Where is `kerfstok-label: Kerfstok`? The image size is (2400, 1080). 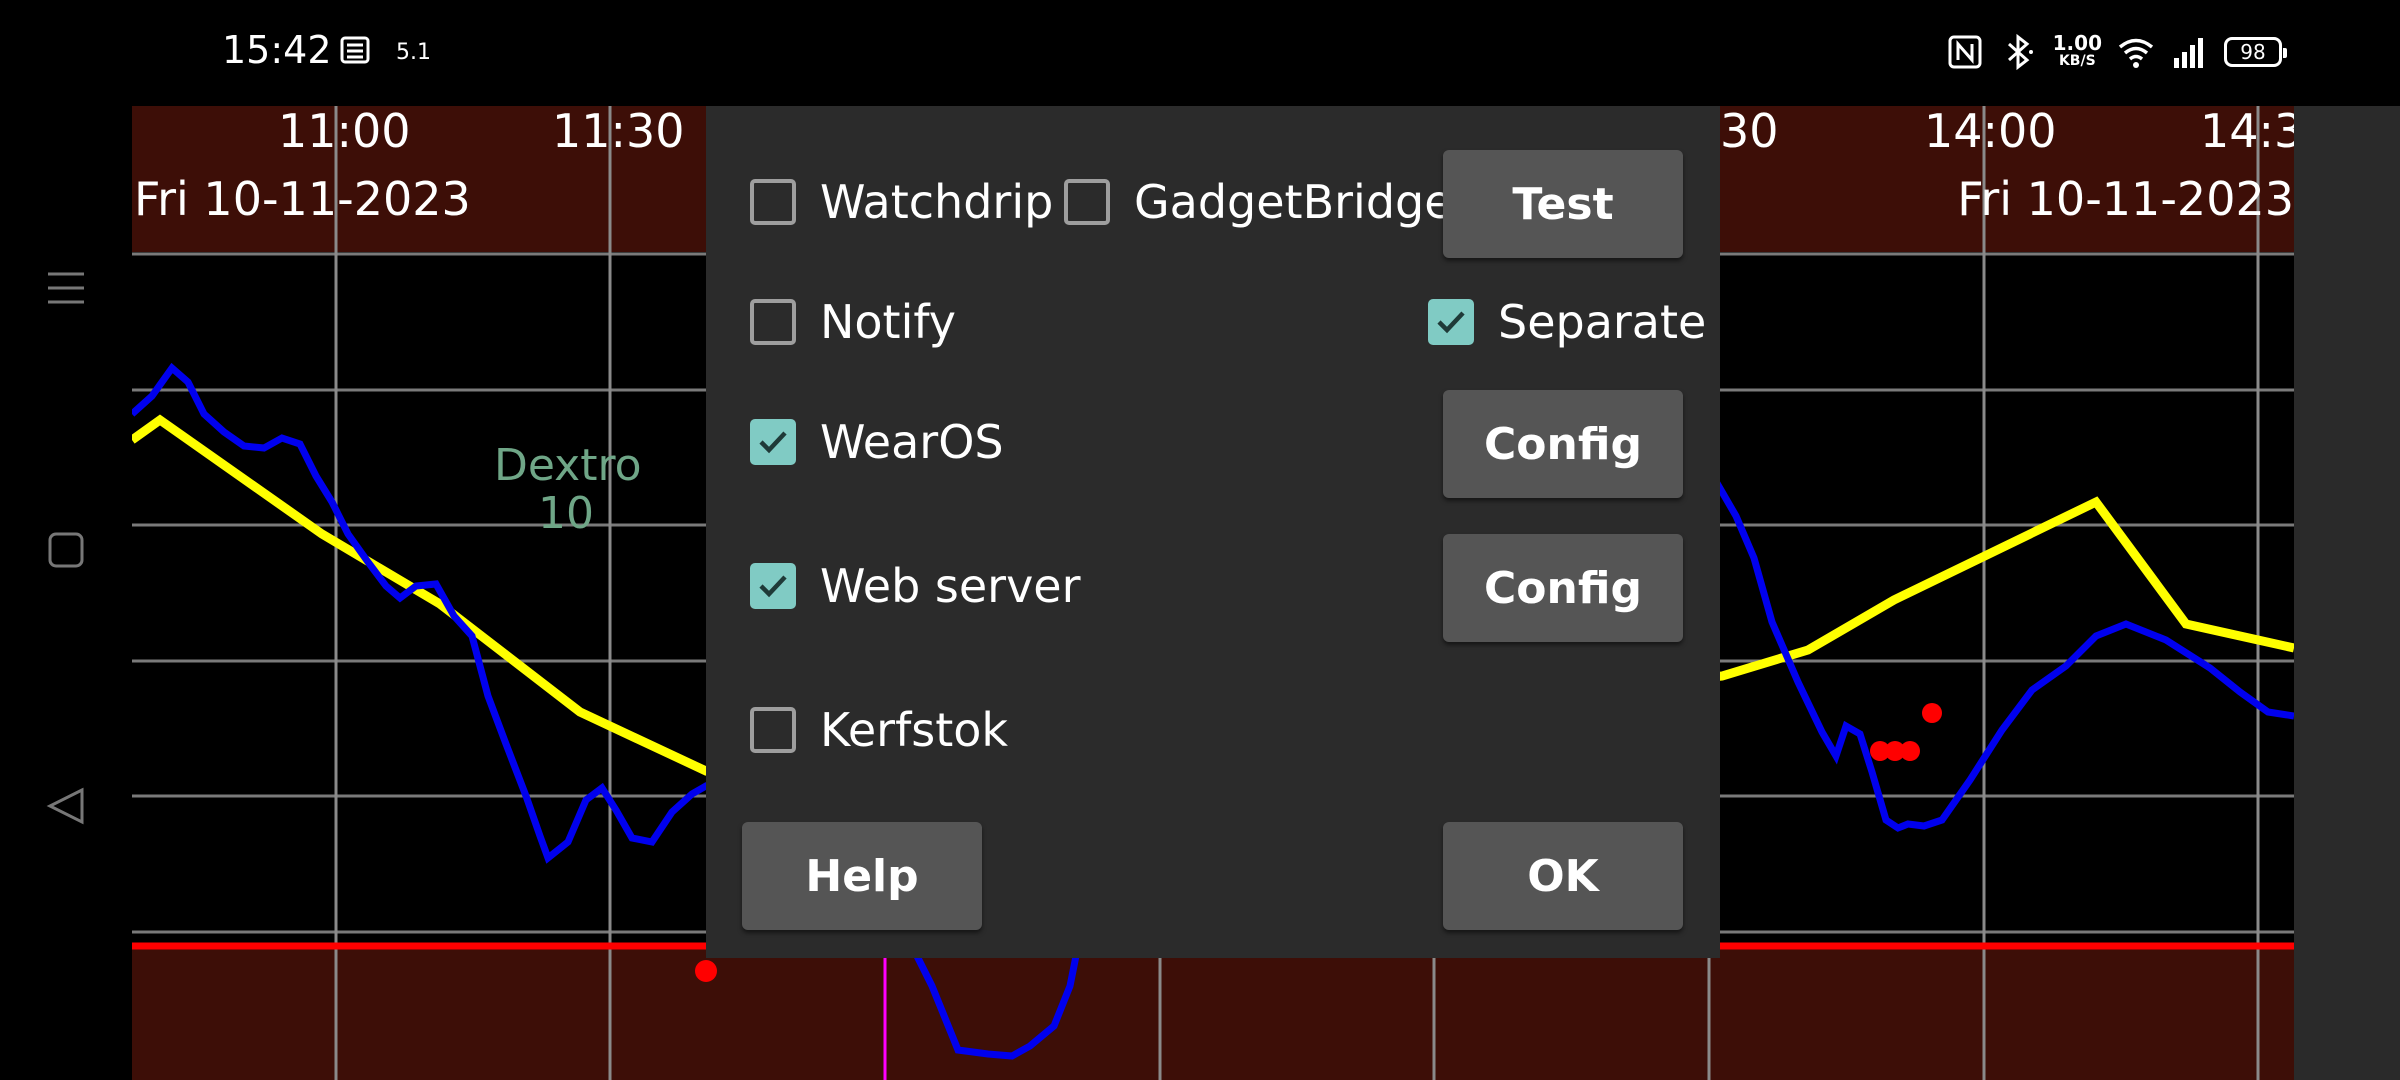
kerfstok-label: Kerfstok is located at coordinates (914, 730).